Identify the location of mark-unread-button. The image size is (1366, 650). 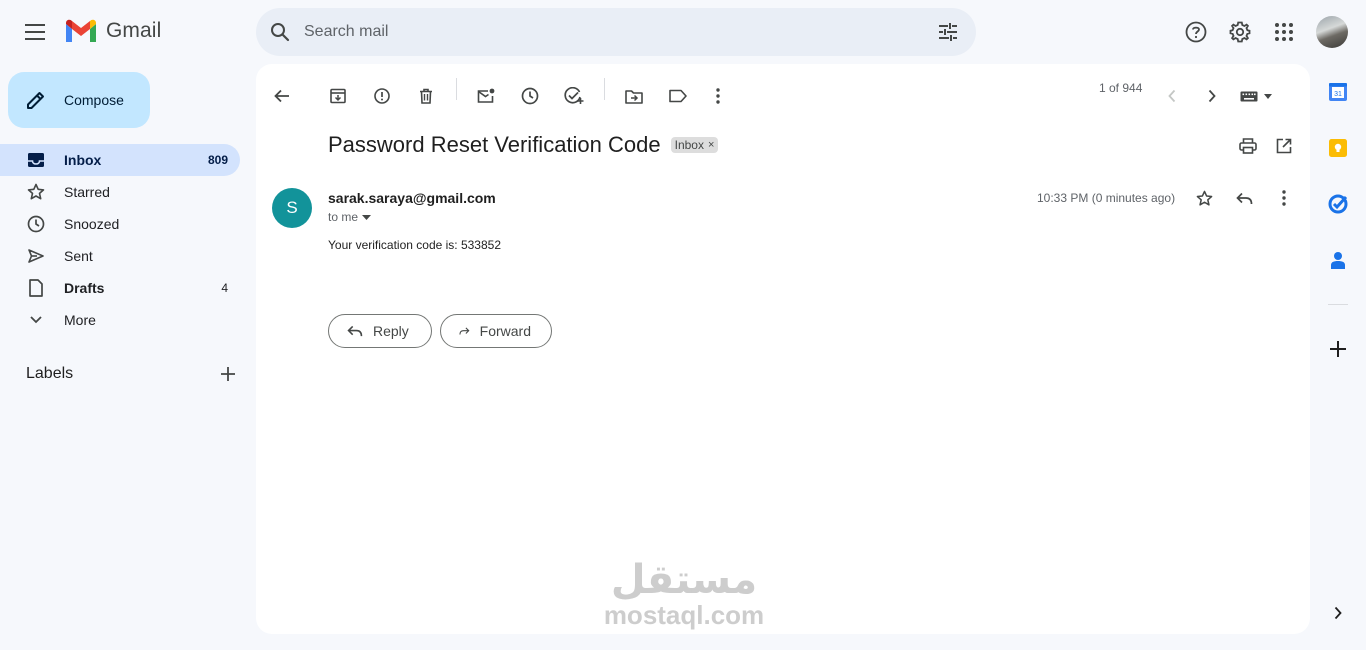
(486, 96).